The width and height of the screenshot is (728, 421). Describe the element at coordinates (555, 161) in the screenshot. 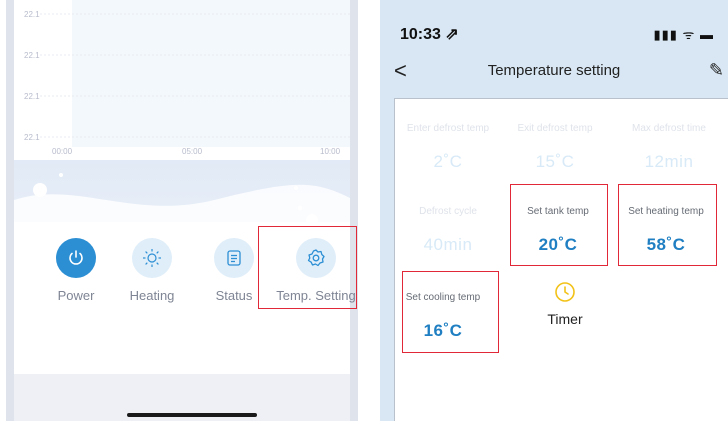

I see `setting-value: 15˚C` at that location.